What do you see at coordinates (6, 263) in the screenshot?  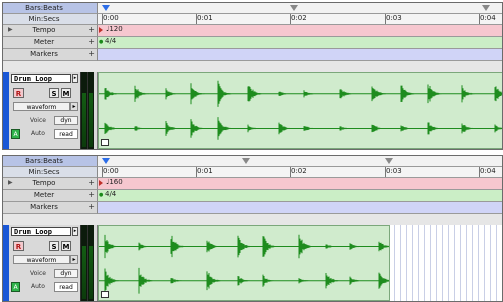 I see `track-color-strip` at bounding box center [6, 263].